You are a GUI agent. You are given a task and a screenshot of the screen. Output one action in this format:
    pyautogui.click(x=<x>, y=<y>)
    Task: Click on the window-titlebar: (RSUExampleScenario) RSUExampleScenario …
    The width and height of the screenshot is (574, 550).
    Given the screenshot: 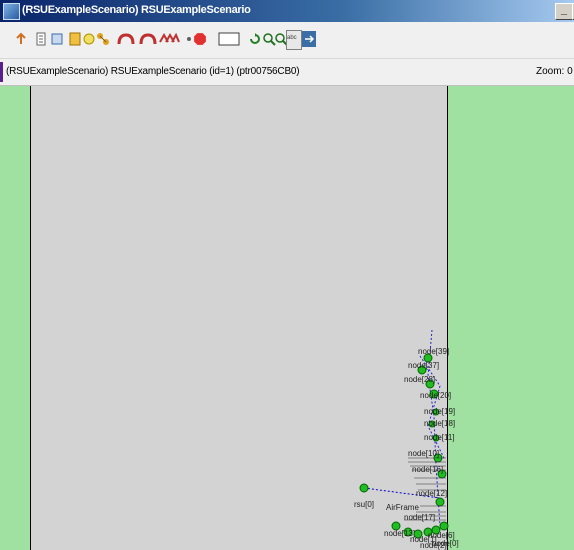 What is the action you would take?
    pyautogui.click(x=287, y=11)
    